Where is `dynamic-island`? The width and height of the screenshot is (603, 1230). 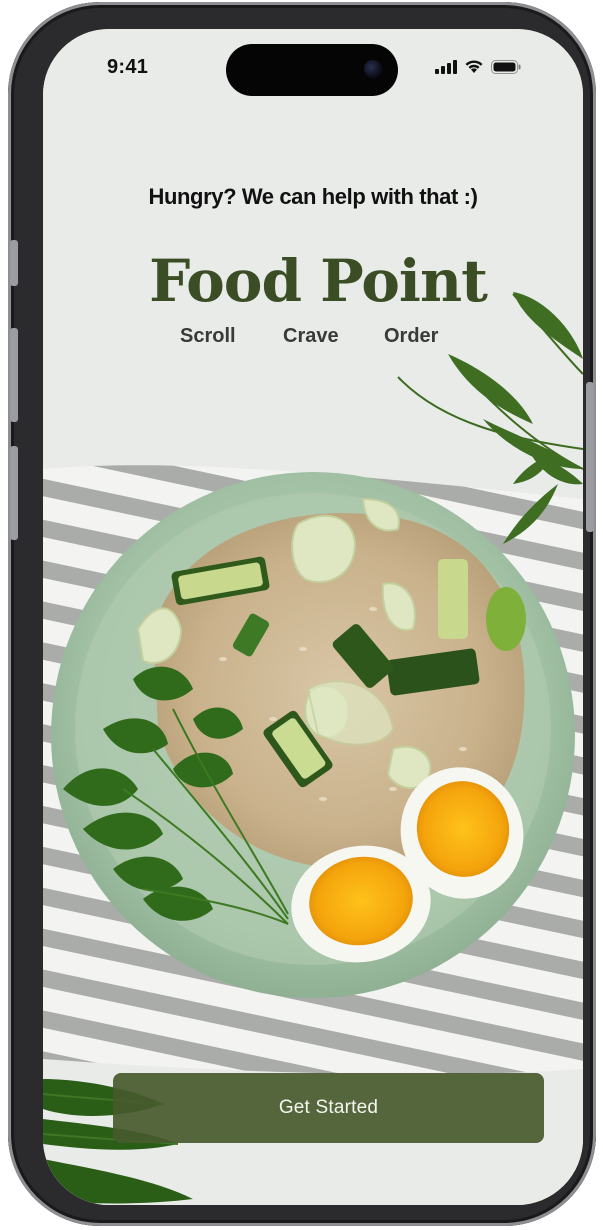 dynamic-island is located at coordinates (312, 70).